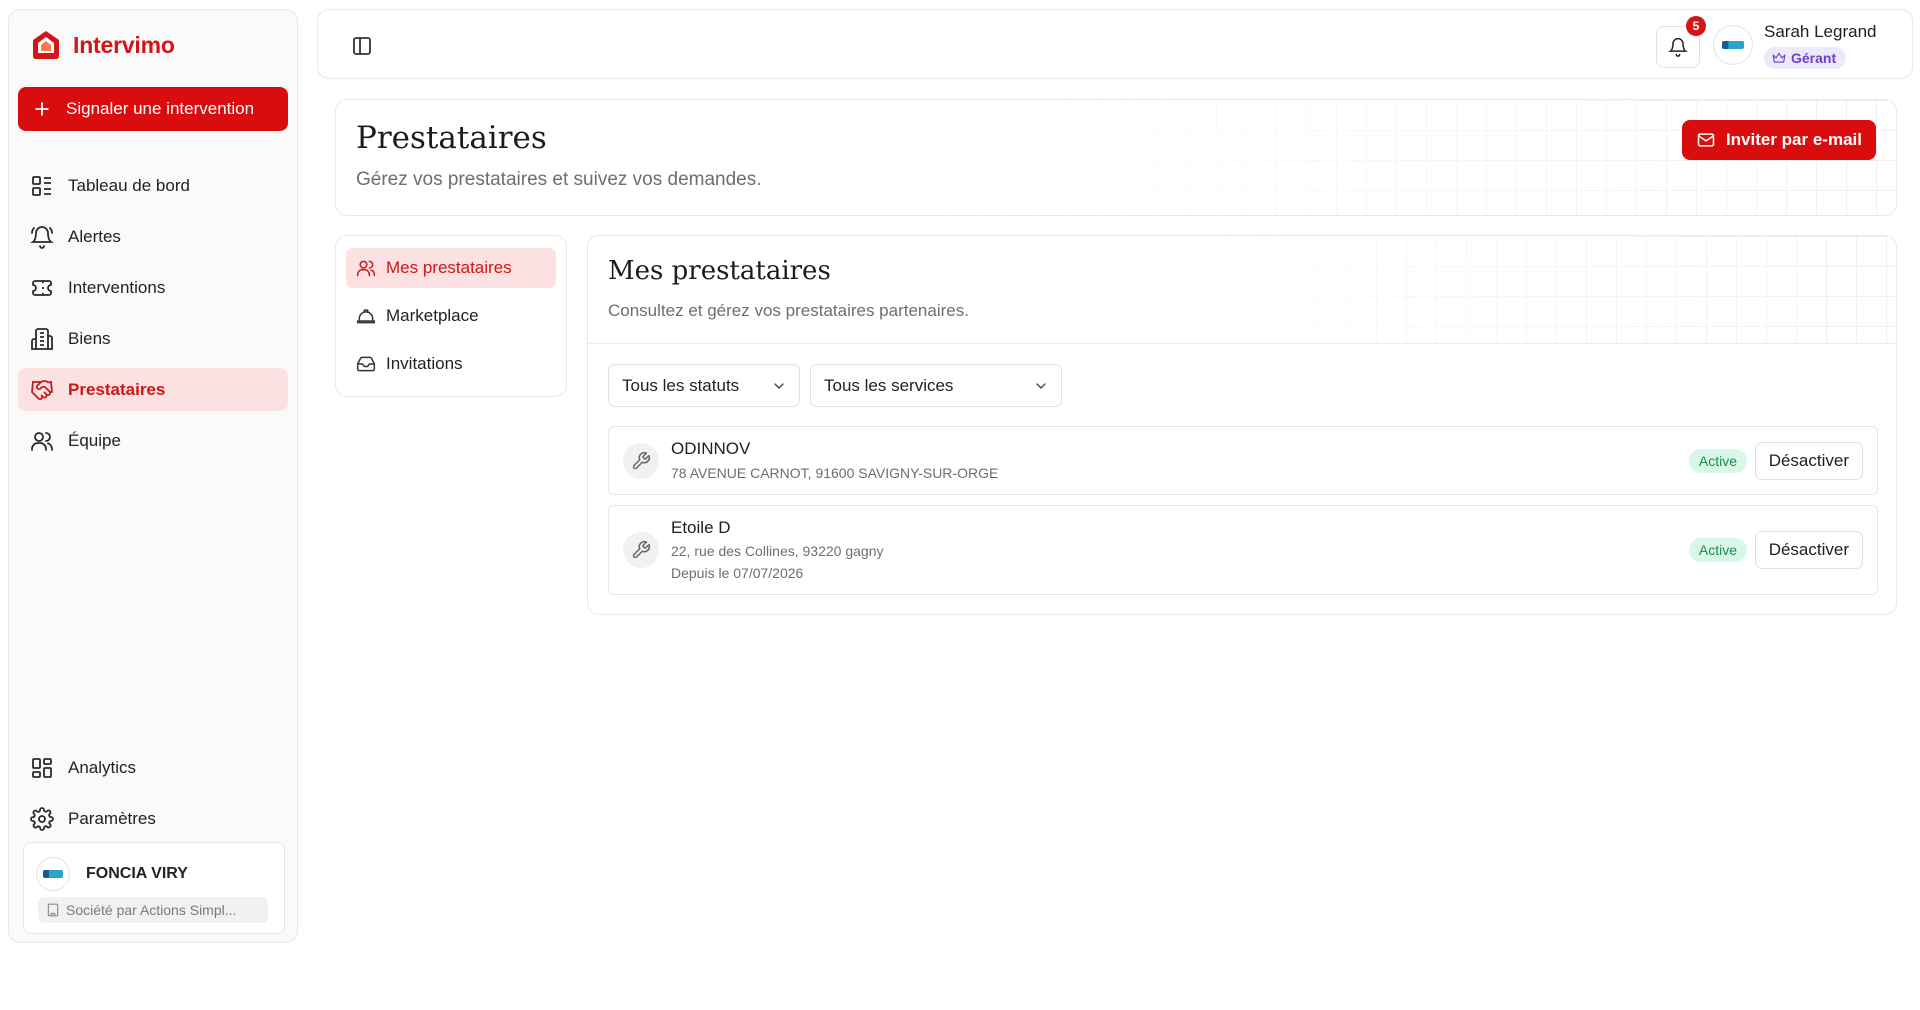  I want to click on sidebar-item-label: Analytics, so click(102, 767).